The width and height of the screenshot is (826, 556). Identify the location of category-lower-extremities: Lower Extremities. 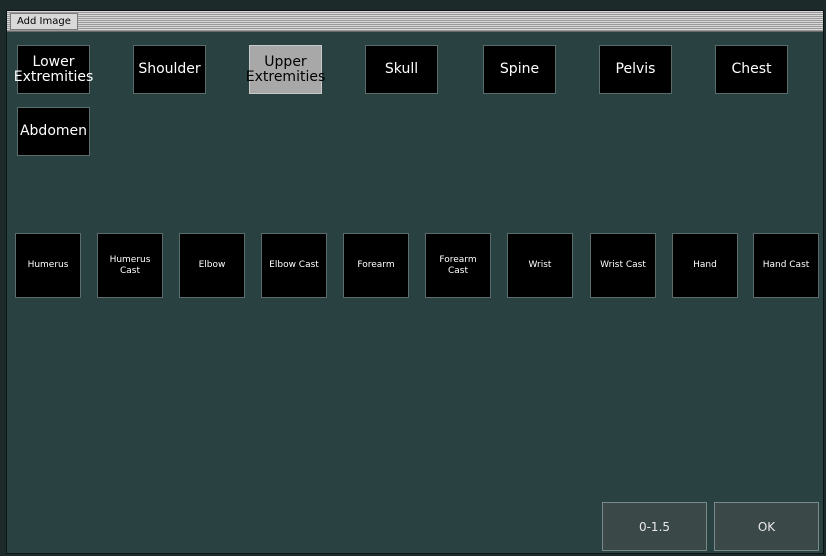
(53, 69).